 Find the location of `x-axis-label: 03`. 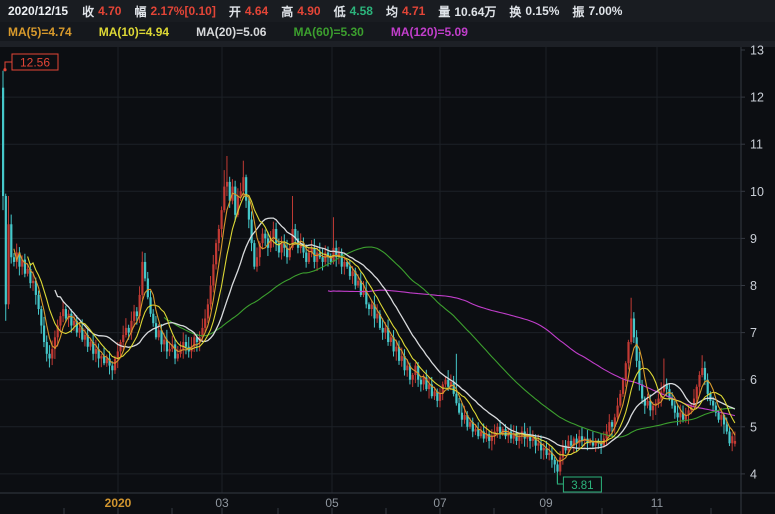

x-axis-label: 03 is located at coordinates (222, 503).